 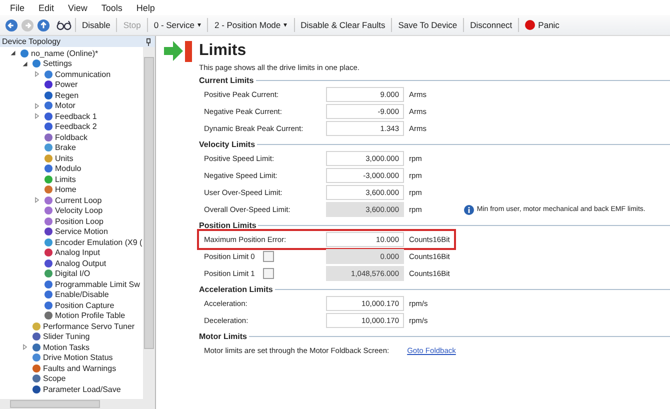 I want to click on panic-button: Panic, so click(x=542, y=25).